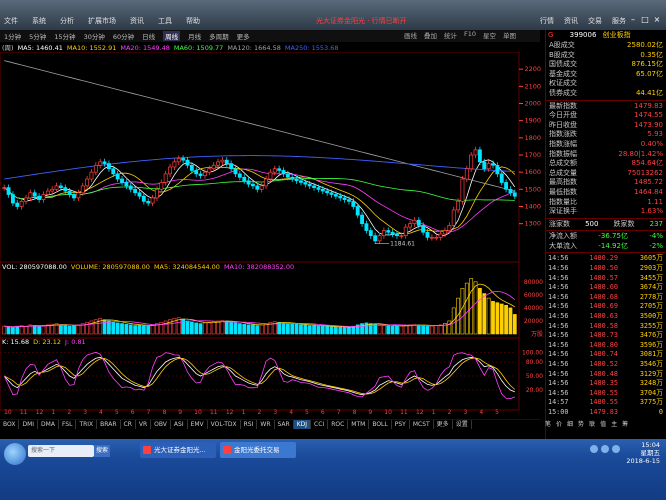  Describe the element at coordinates (266, 424) in the screenshot. I see `indicator-tab: WR` at that location.